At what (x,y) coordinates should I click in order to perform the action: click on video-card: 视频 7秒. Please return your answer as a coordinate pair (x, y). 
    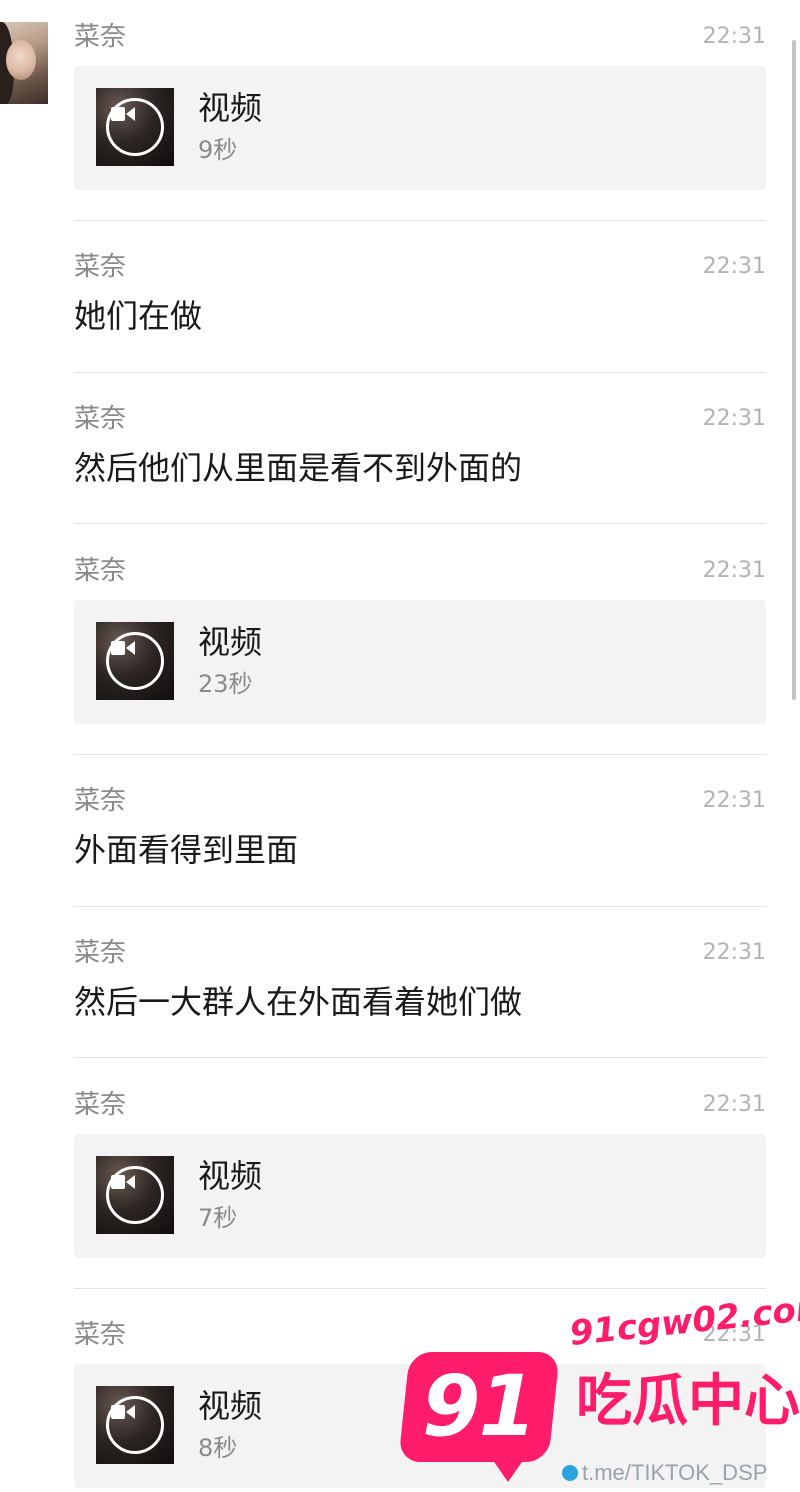
    Looking at the image, I should click on (420, 1196).